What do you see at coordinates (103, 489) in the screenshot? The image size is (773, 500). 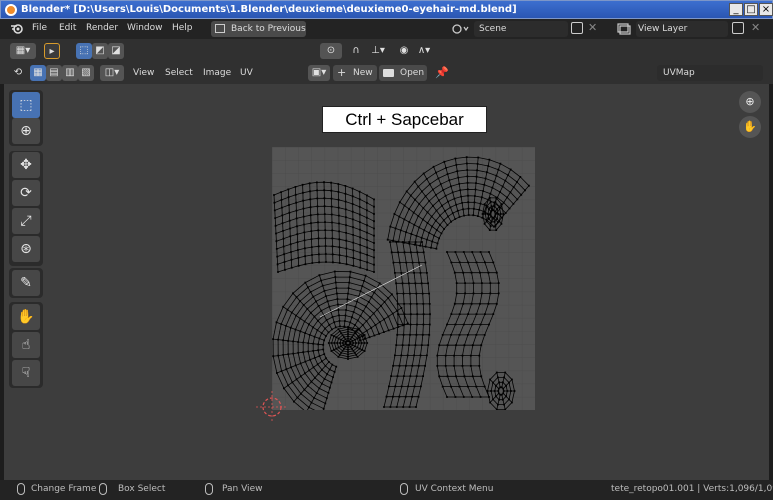 I see `middle-mouse-icon` at bounding box center [103, 489].